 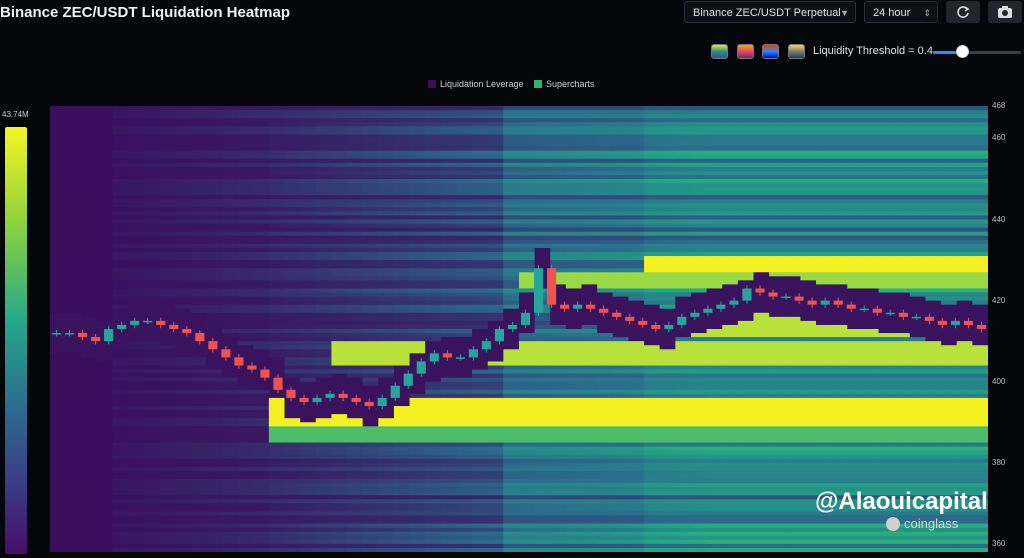 I want to click on palette-cividis, so click(x=796, y=51).